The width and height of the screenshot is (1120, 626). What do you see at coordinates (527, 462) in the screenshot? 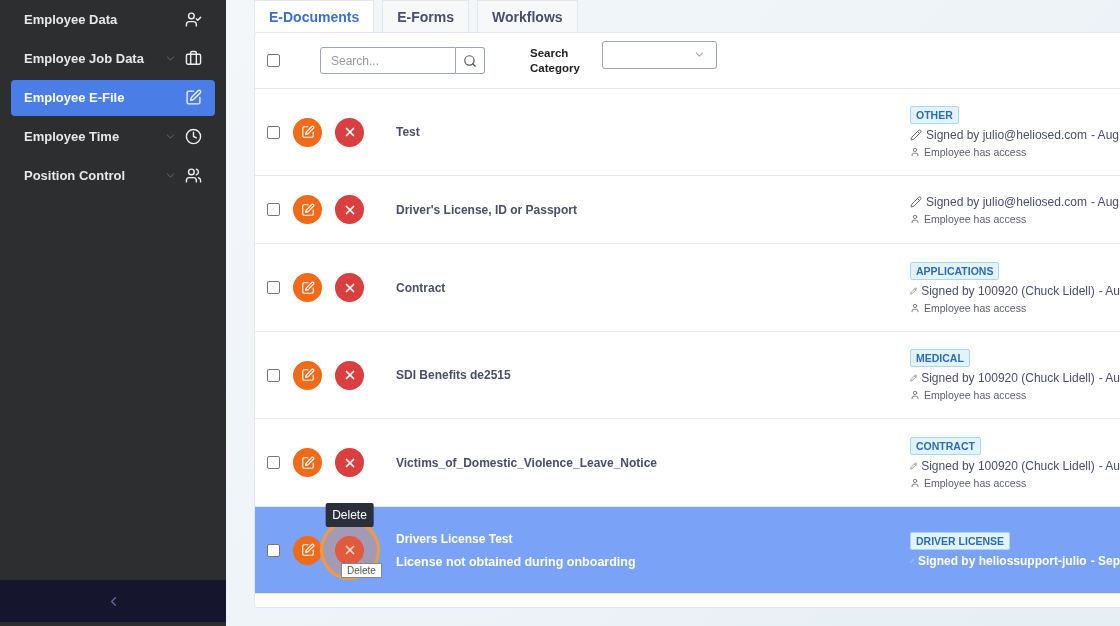
I see `document-title: Victims_of_Domestic_Violence_Leave_Notice` at bounding box center [527, 462].